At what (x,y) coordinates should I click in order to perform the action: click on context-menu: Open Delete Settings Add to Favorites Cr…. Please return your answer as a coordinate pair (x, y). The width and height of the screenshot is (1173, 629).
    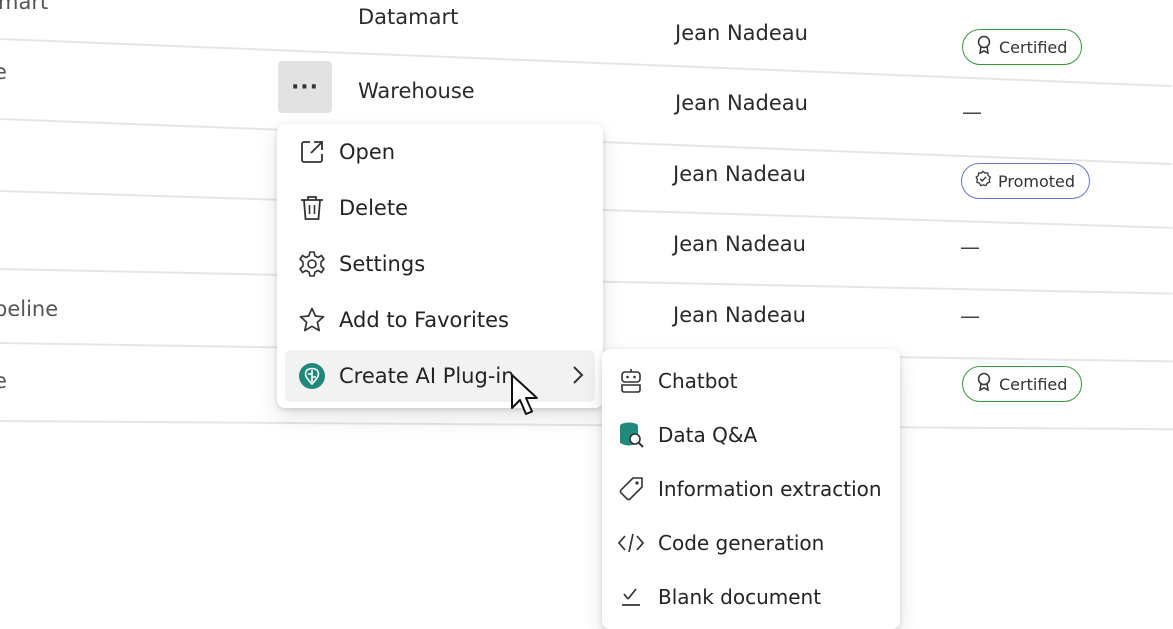
    Looking at the image, I should click on (440, 266).